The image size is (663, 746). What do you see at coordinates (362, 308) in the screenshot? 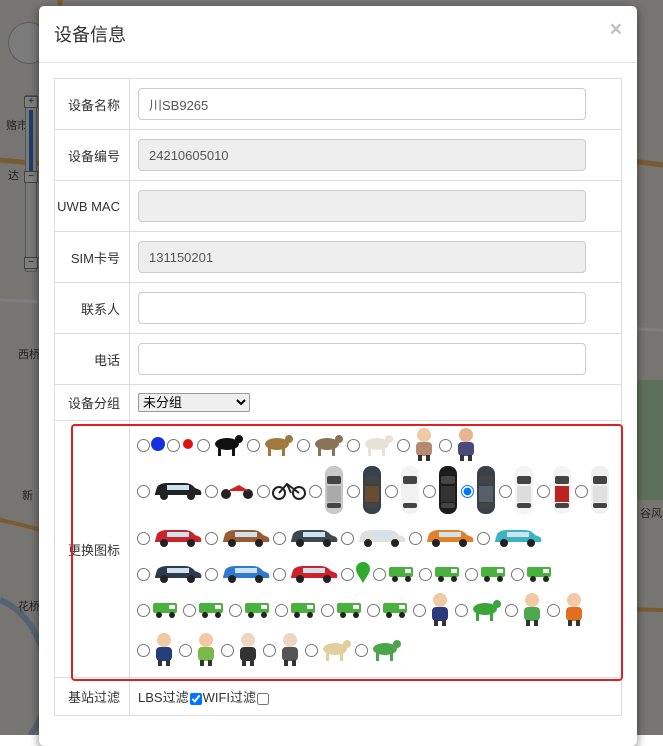
I see `contact-input` at bounding box center [362, 308].